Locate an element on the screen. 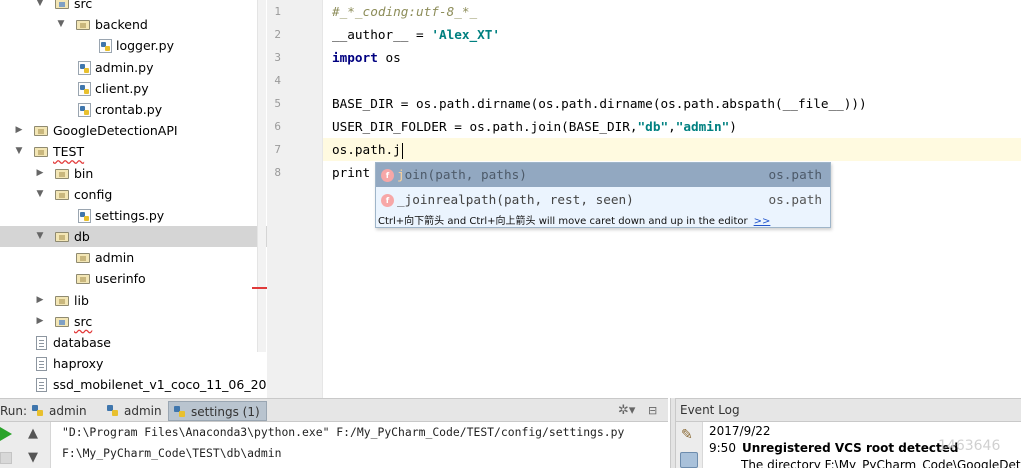 The width and height of the screenshot is (1021, 468). hide-panel-icon: ⊟ is located at coordinates (656, 411).